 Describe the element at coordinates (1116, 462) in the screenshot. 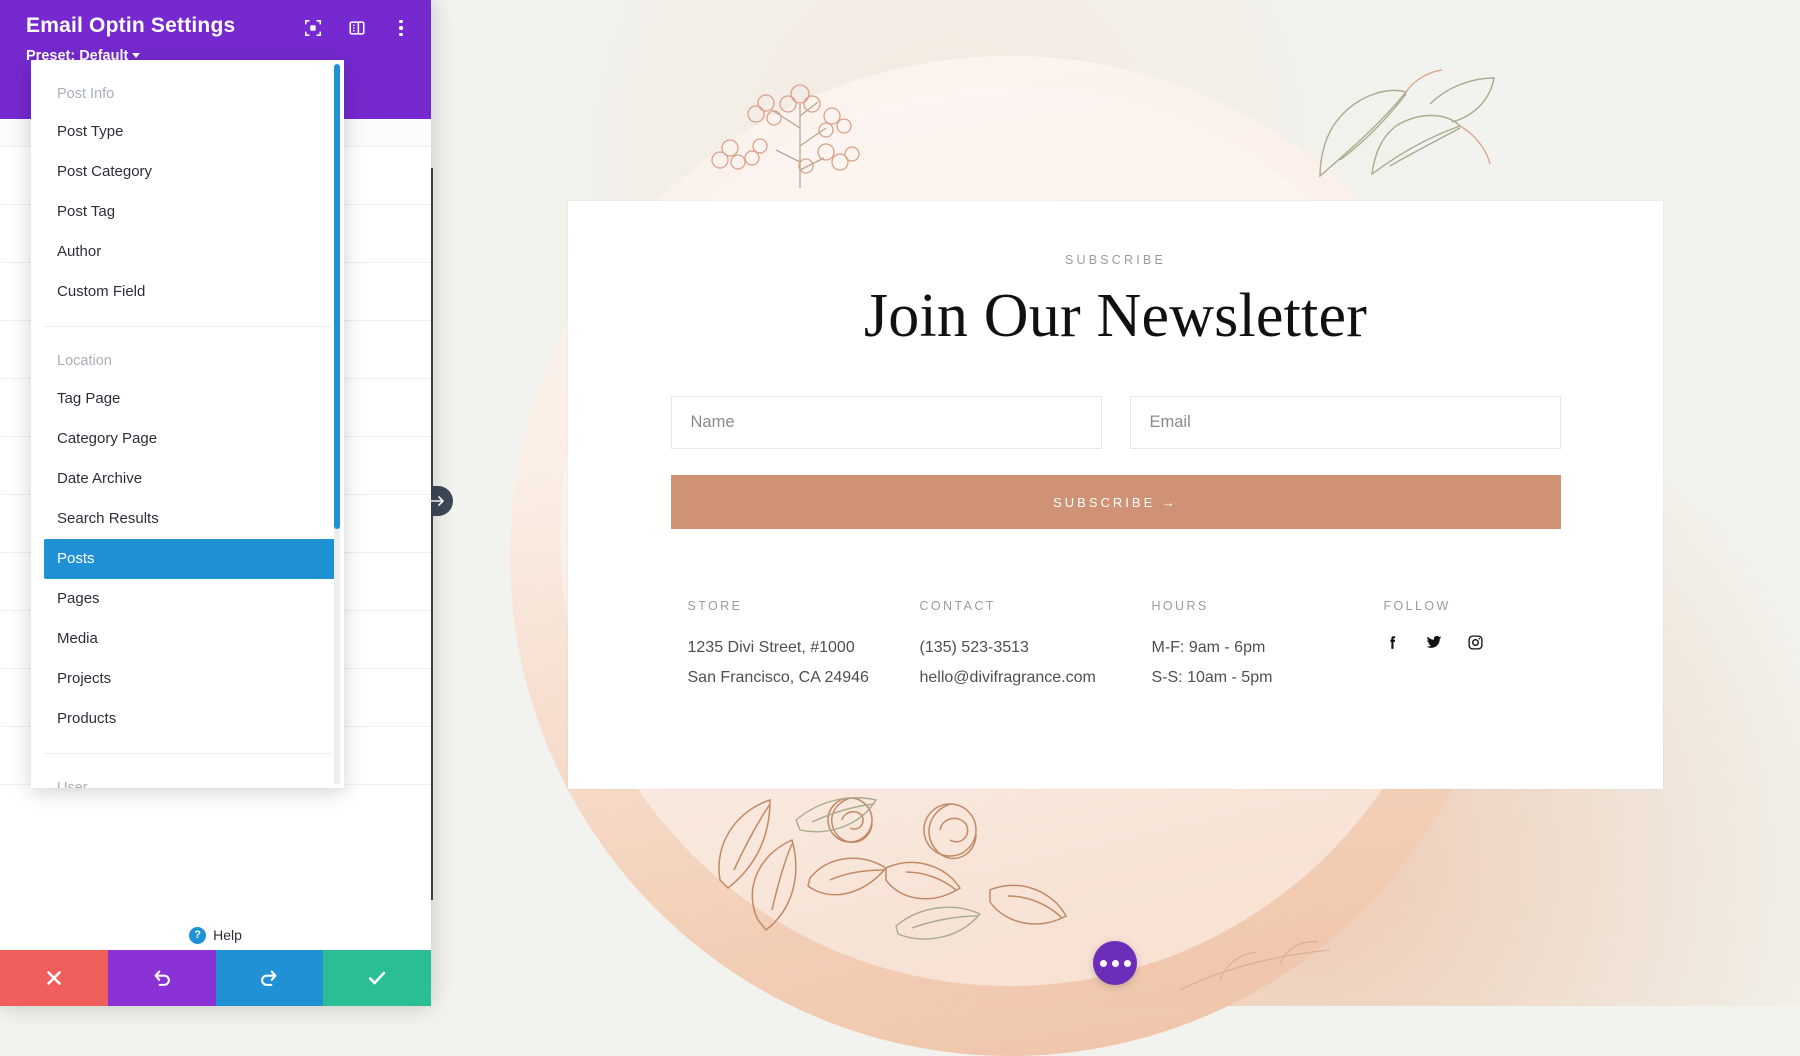

I see `optin-form: Name Email SUBSCRIBE →` at that location.